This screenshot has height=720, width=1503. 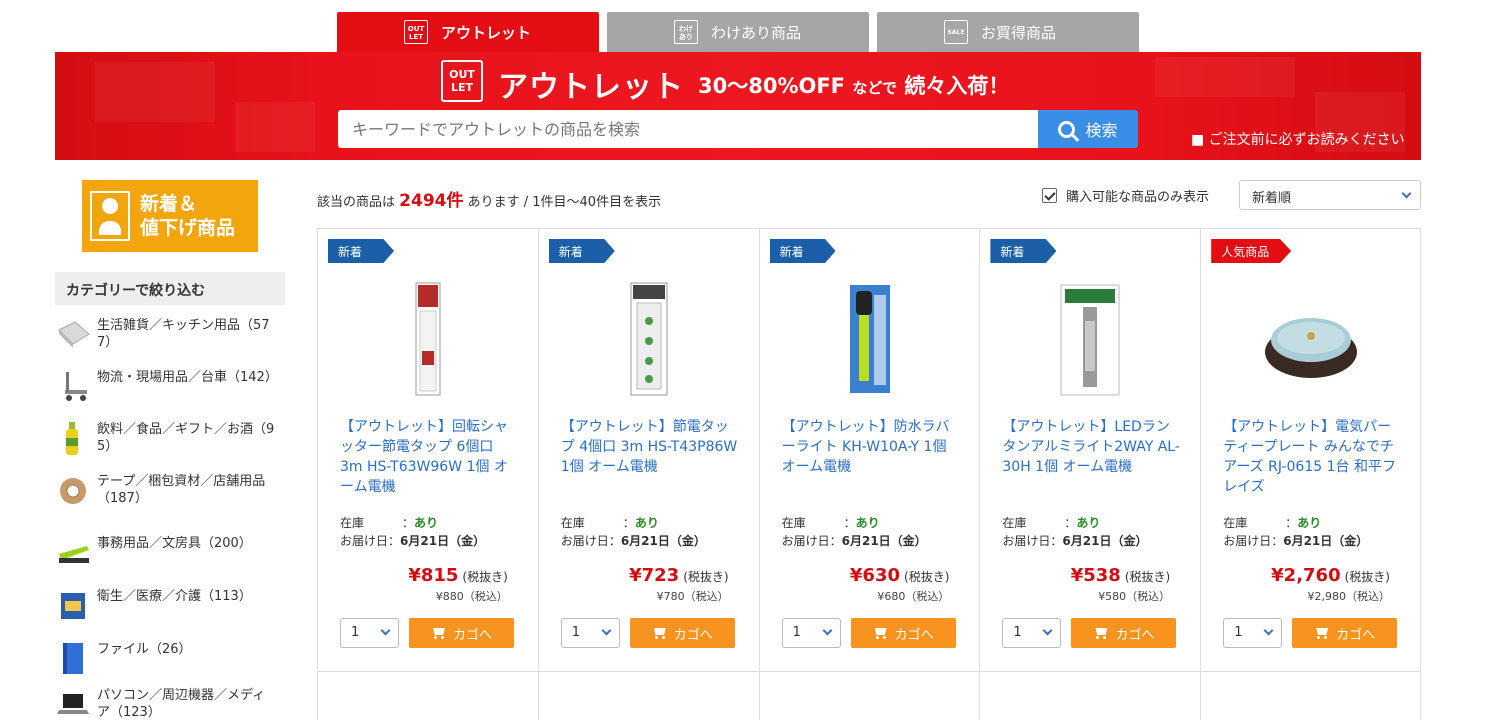 I want to click on category-item: 生活雑貨／キッチン用品（577）, so click(x=170, y=334).